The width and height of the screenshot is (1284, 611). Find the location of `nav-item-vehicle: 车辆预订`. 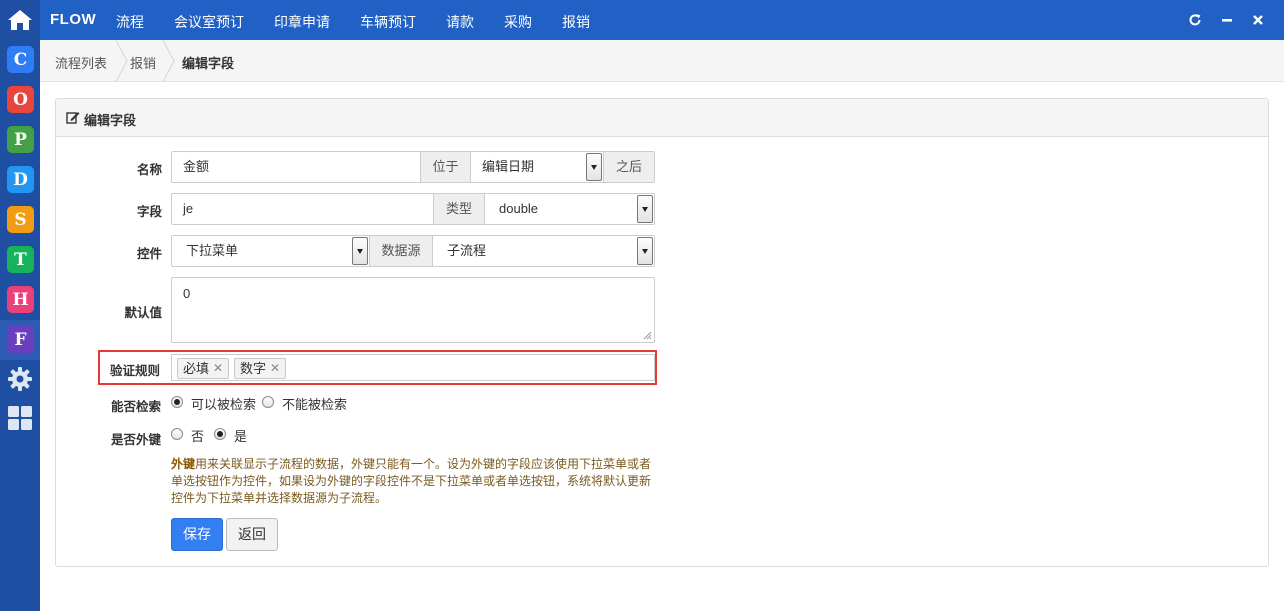

nav-item-vehicle: 车辆预订 is located at coordinates (388, 22).